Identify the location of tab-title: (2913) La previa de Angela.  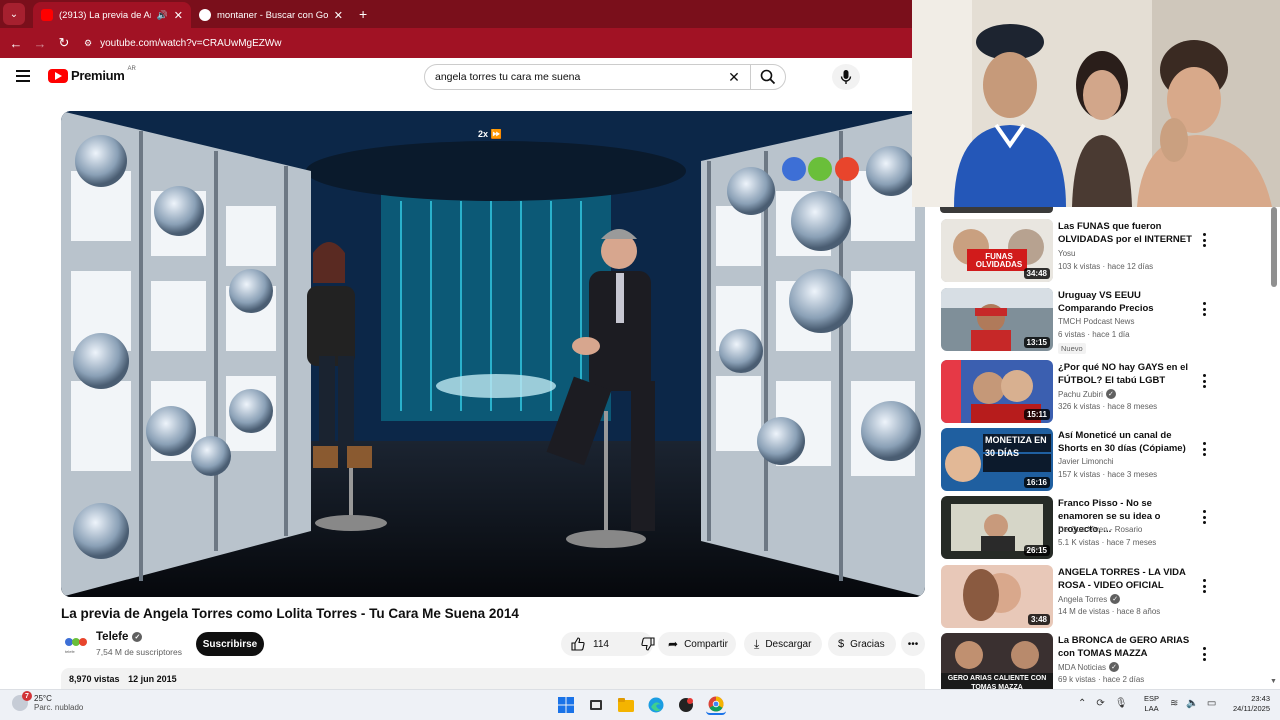
(105, 15).